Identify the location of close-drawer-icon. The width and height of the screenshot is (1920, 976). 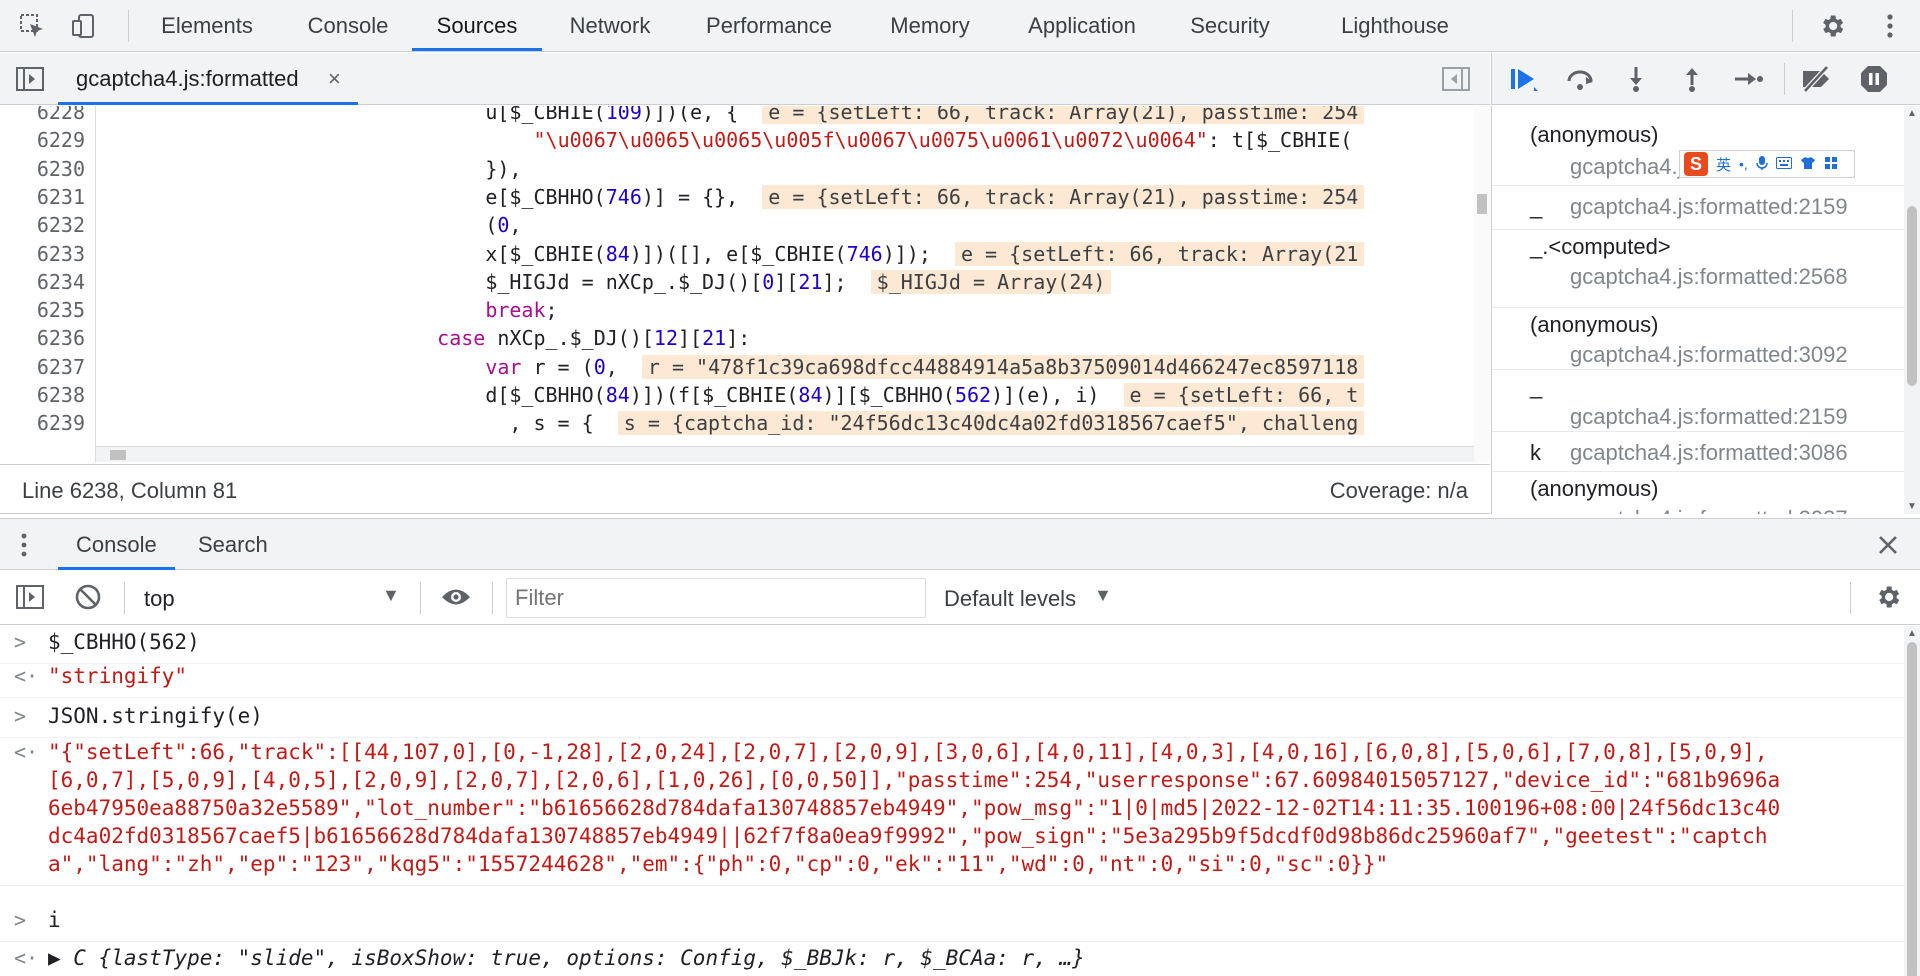
(1888, 545).